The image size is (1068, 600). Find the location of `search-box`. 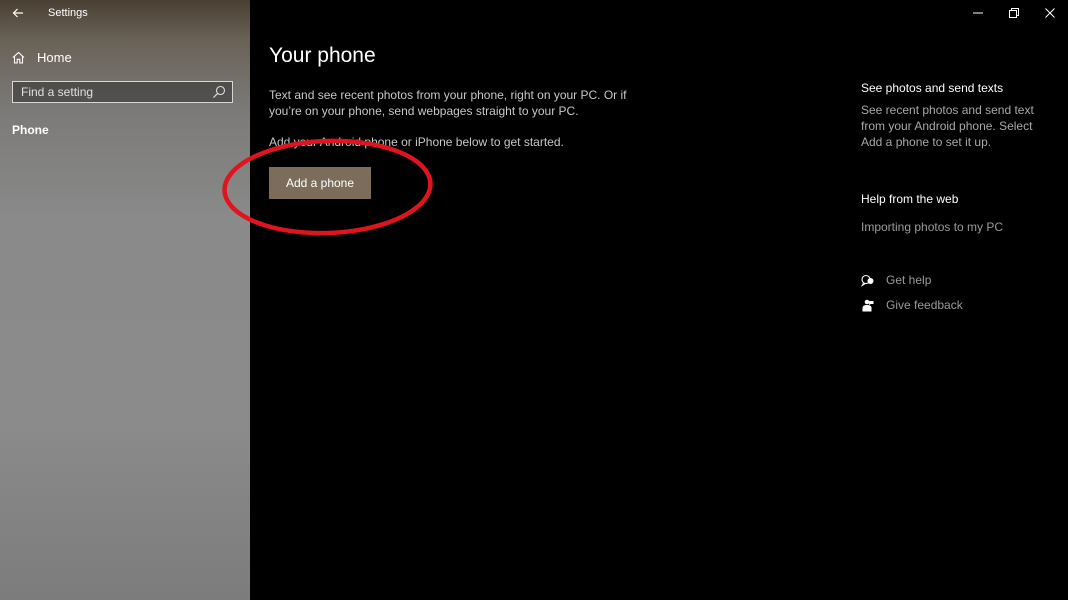

search-box is located at coordinates (122, 92).